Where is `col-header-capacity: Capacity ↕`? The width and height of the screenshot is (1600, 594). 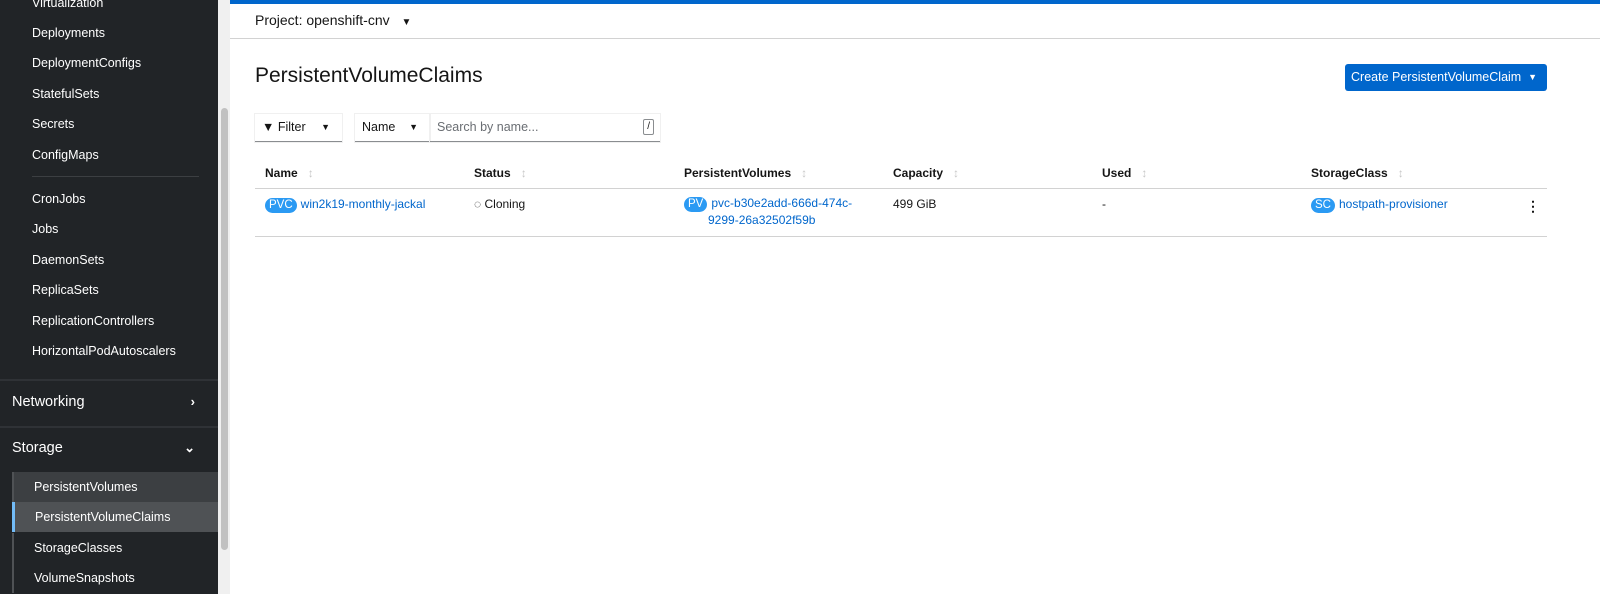
col-header-capacity: Capacity ↕ is located at coordinates (926, 173).